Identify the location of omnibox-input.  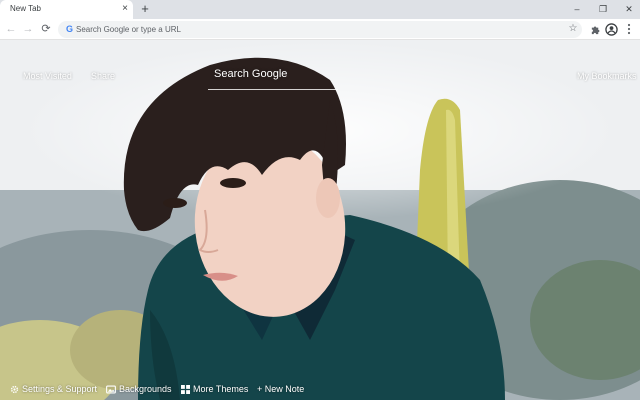
(311, 29).